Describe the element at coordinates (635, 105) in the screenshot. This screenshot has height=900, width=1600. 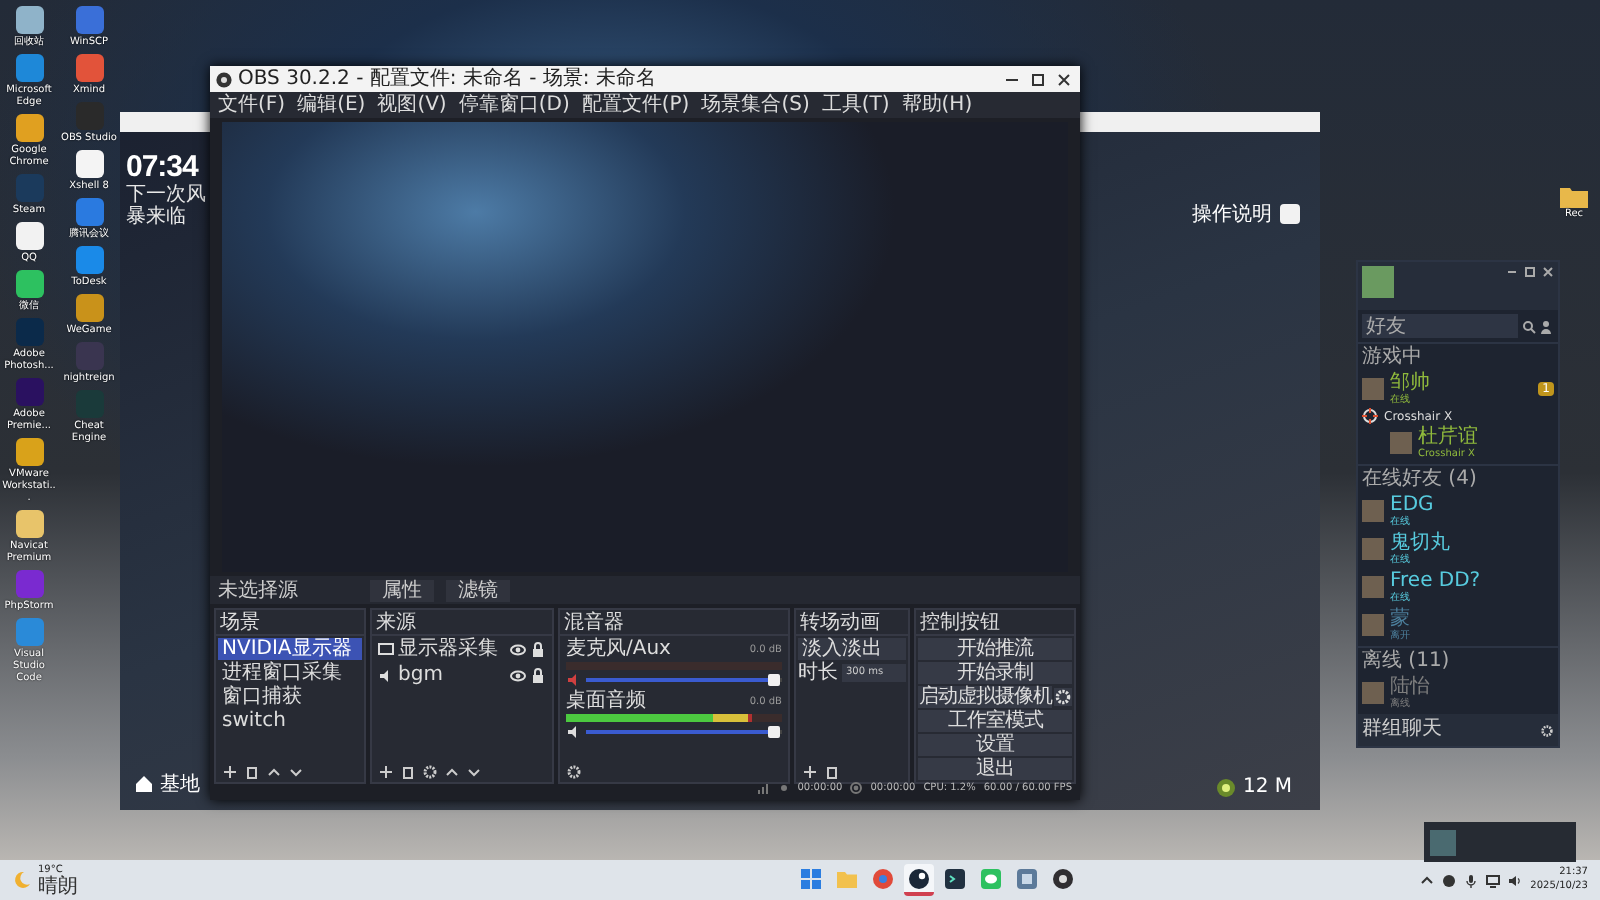
I see `menu-item: 配置文件(P)` at that location.